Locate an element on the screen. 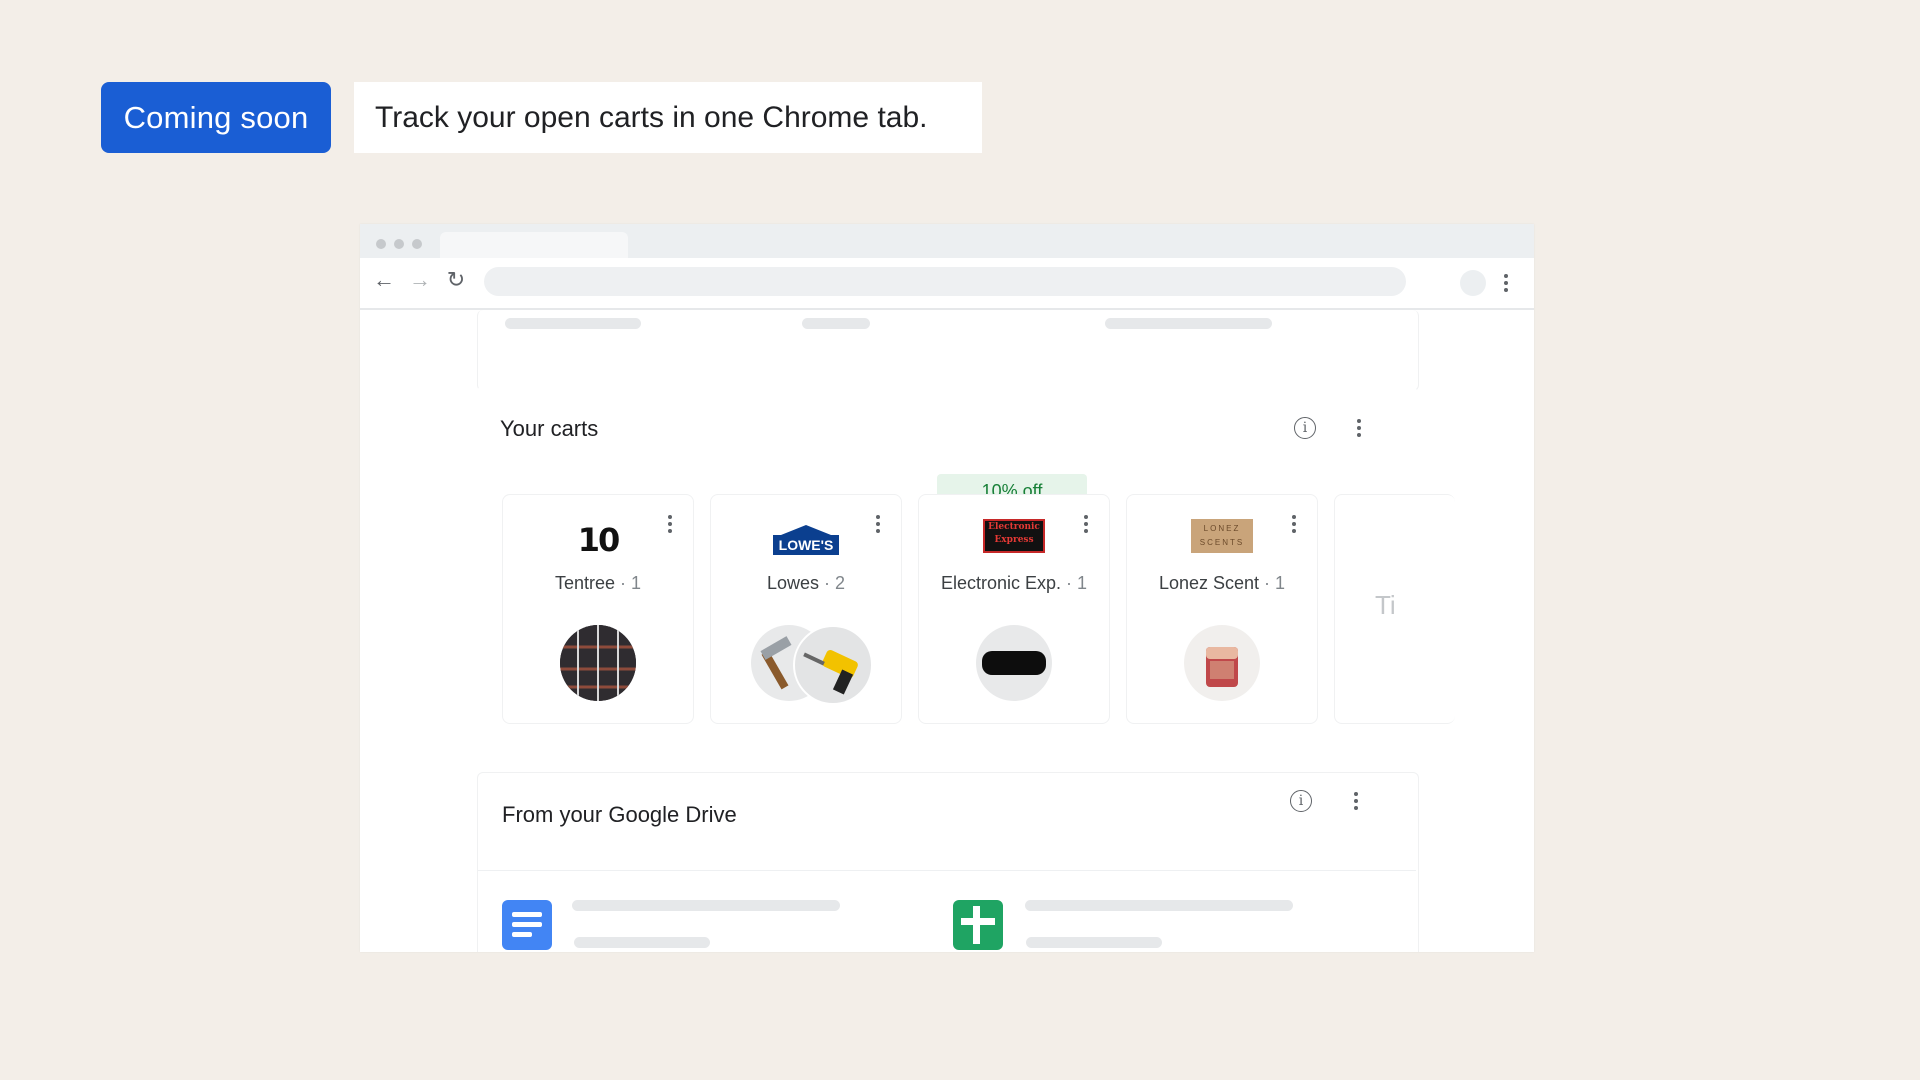 The width and height of the screenshot is (1920, 1080). cart-card-electronic-express: Electronic Express Electronic Exp. · 1 is located at coordinates (1014, 609).